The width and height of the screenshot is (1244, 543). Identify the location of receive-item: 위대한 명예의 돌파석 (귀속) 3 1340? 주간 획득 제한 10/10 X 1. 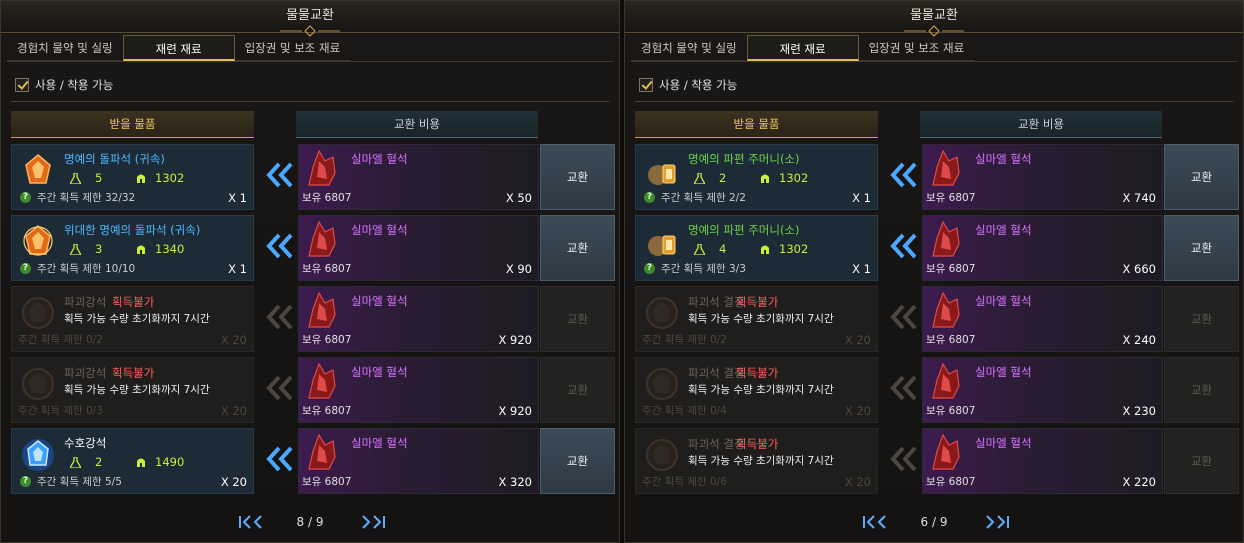
(132, 248).